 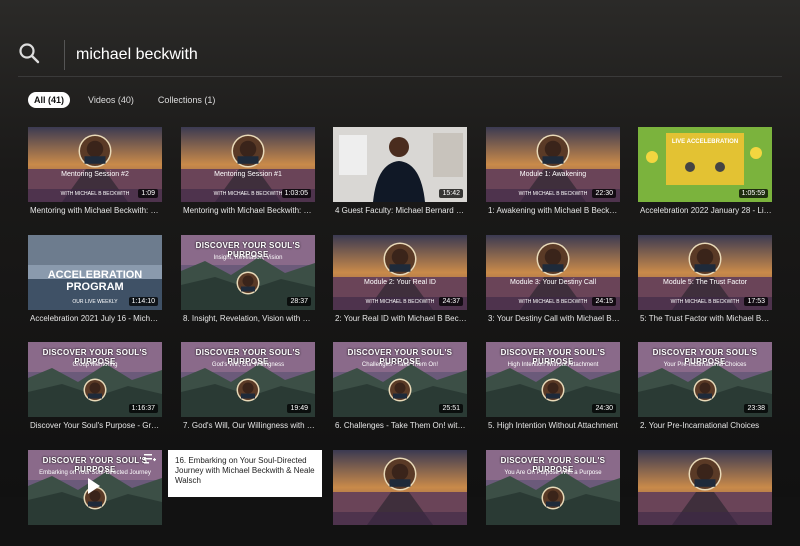 What do you see at coordinates (299, 408) in the screenshot?
I see `duration-badge: 19:49` at bounding box center [299, 408].